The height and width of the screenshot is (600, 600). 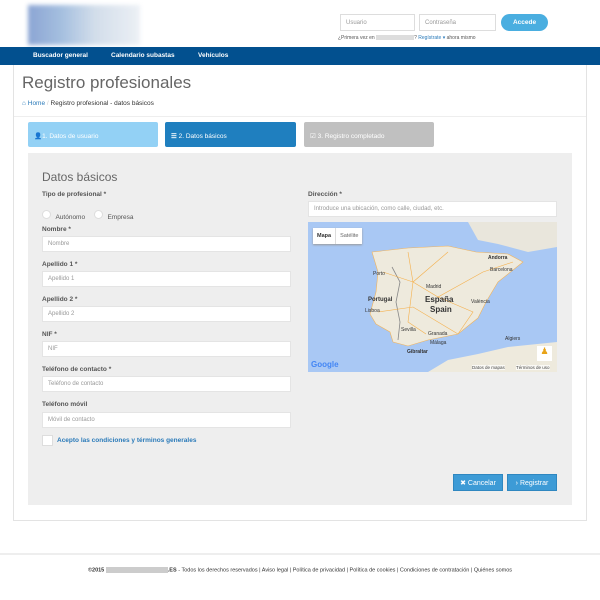 What do you see at coordinates (373, 570) in the screenshot?
I see `footer-cookies: Política de cookies` at bounding box center [373, 570].